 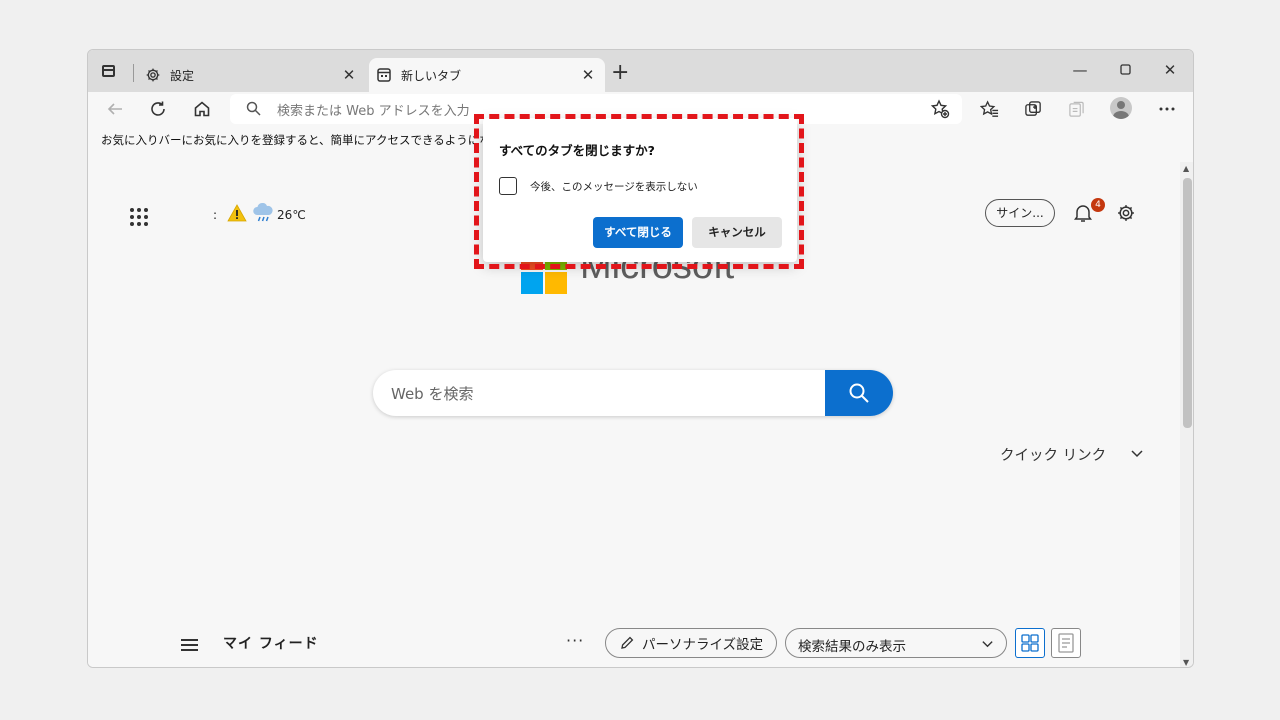 I want to click on scrollbar-thumb, so click(x=1187, y=303).